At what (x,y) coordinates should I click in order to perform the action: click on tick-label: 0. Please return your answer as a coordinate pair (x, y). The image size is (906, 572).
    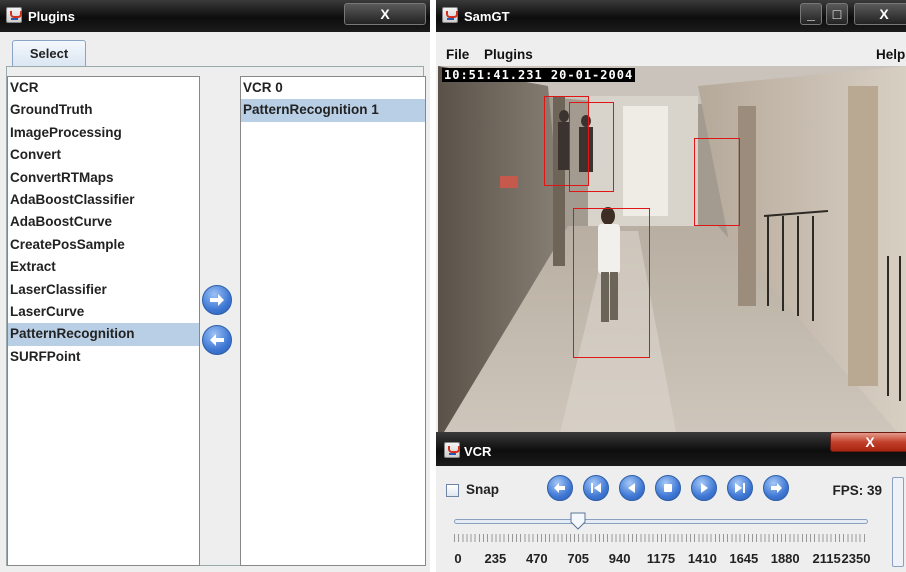
    Looking at the image, I should click on (458, 558).